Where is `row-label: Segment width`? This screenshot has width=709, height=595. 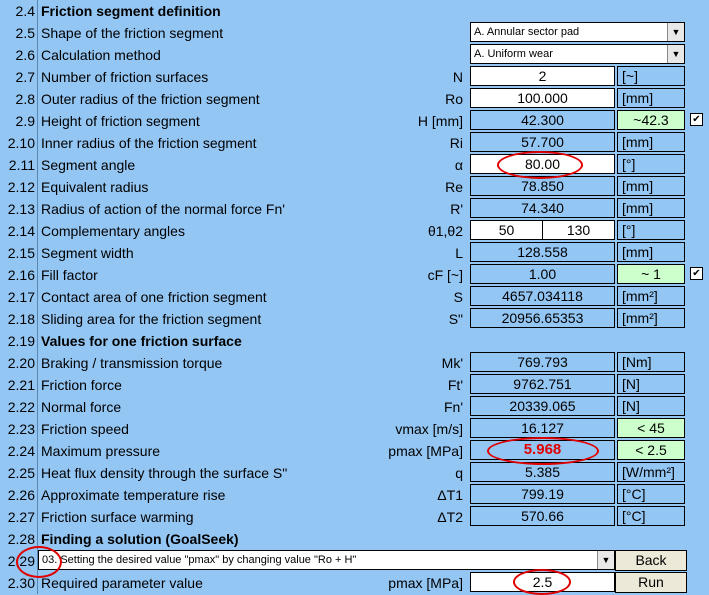
row-label: Segment width is located at coordinates (87, 253).